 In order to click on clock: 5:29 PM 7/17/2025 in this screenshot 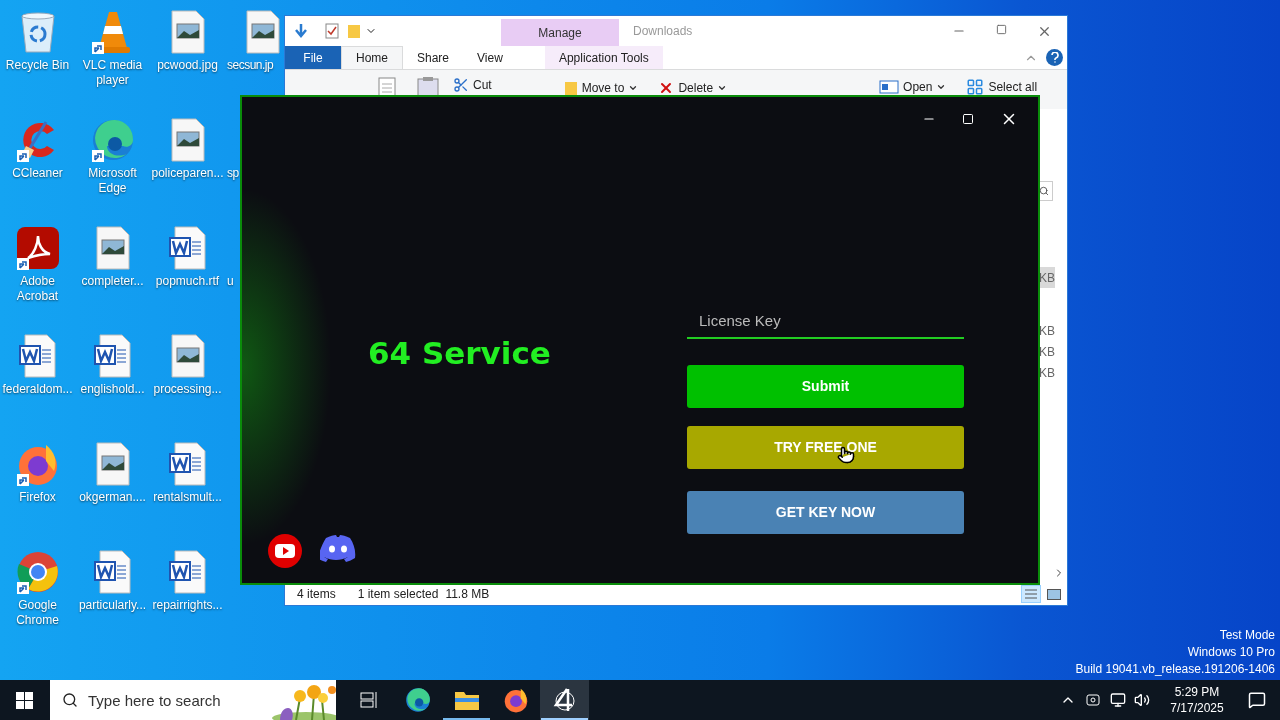, I will do `click(1197, 700)`.